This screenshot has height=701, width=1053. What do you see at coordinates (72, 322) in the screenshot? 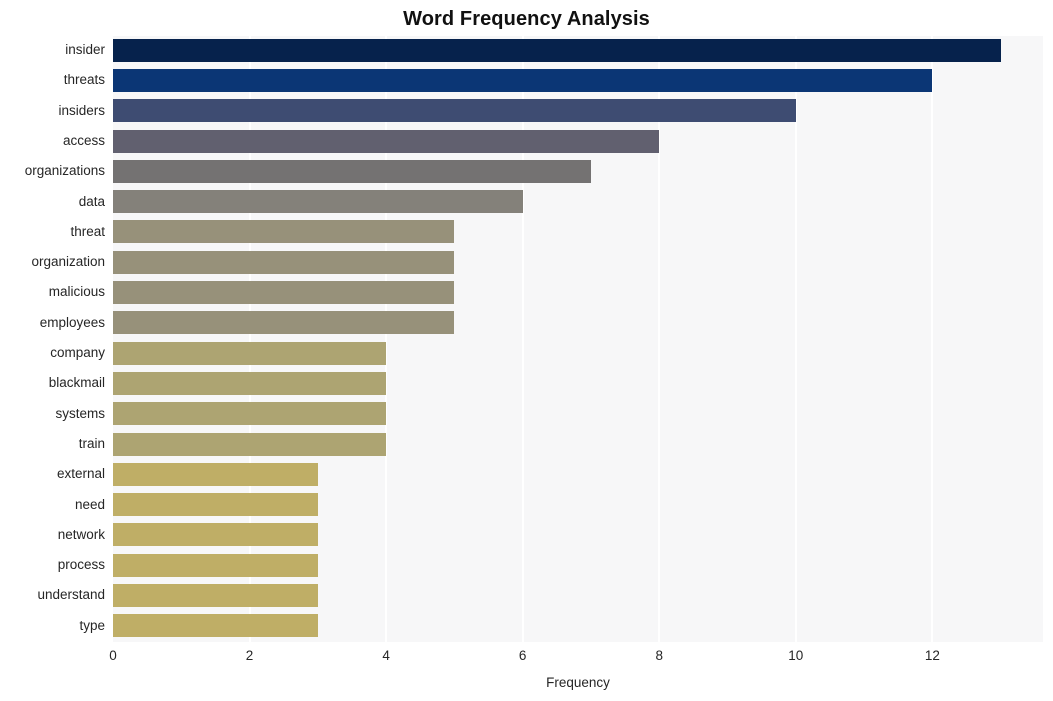
I see `y-tick-label-employees: employees` at bounding box center [72, 322].